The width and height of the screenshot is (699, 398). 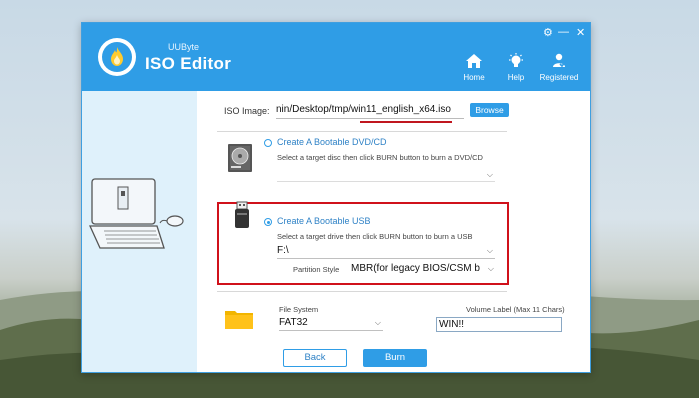 What do you see at coordinates (499, 324) in the screenshot?
I see `volume-label-input: WIN!!` at bounding box center [499, 324].